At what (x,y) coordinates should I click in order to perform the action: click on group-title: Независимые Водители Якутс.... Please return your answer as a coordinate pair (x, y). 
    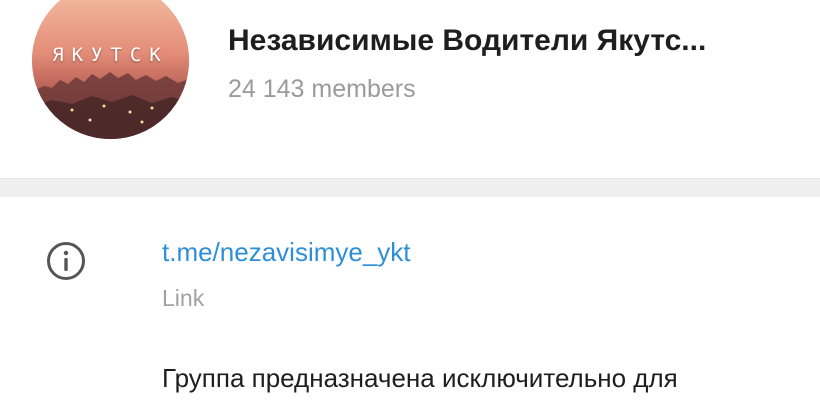
    Looking at the image, I should click on (467, 40).